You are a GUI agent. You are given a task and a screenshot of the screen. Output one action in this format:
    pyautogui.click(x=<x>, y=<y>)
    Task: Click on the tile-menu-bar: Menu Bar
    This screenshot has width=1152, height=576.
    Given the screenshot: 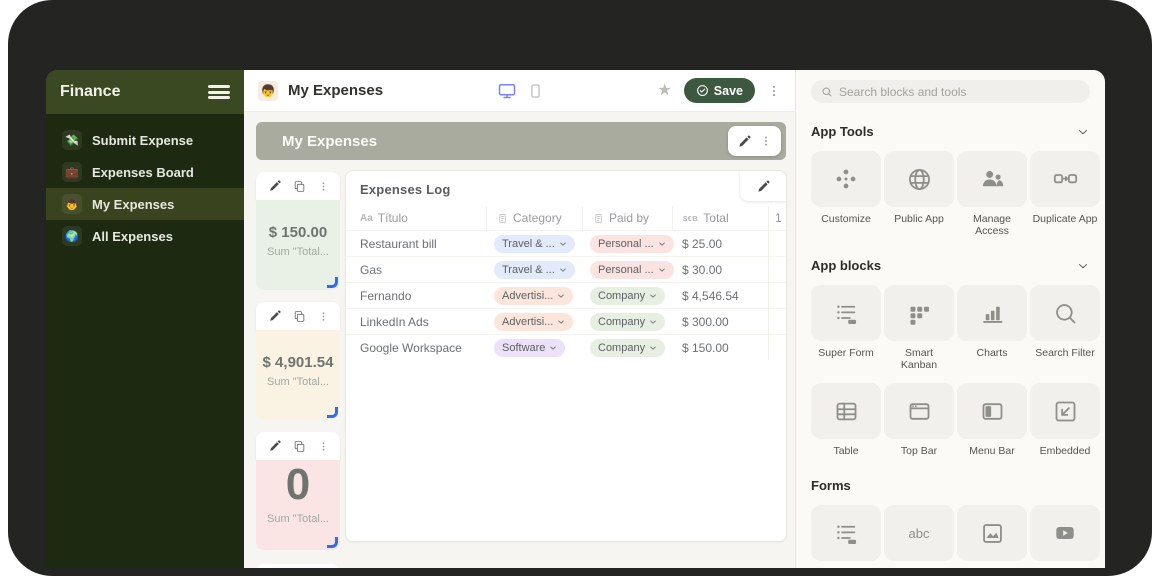 What is the action you would take?
    pyautogui.click(x=992, y=420)
    